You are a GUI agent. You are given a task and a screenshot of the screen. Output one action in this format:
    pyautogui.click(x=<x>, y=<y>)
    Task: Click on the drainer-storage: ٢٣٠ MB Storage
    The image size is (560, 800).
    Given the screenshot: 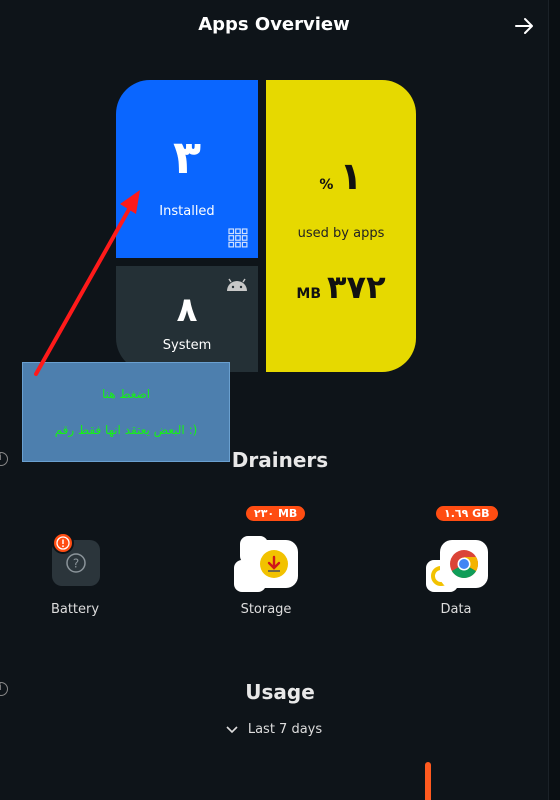 What is the action you would take?
    pyautogui.click(x=266, y=568)
    